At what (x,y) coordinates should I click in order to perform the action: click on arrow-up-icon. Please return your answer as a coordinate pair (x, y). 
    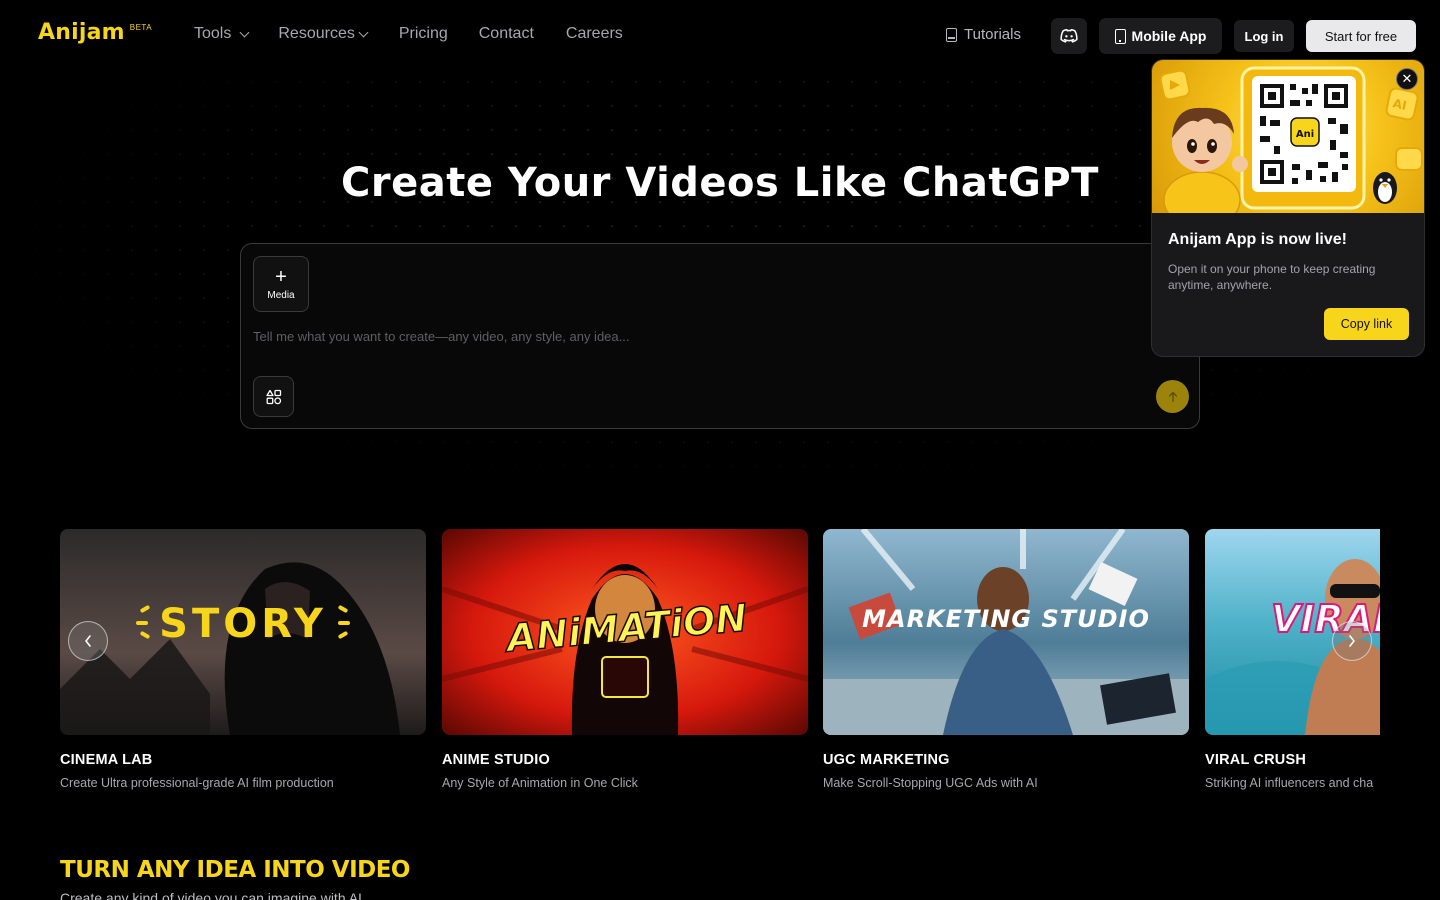
    Looking at the image, I should click on (1172, 396).